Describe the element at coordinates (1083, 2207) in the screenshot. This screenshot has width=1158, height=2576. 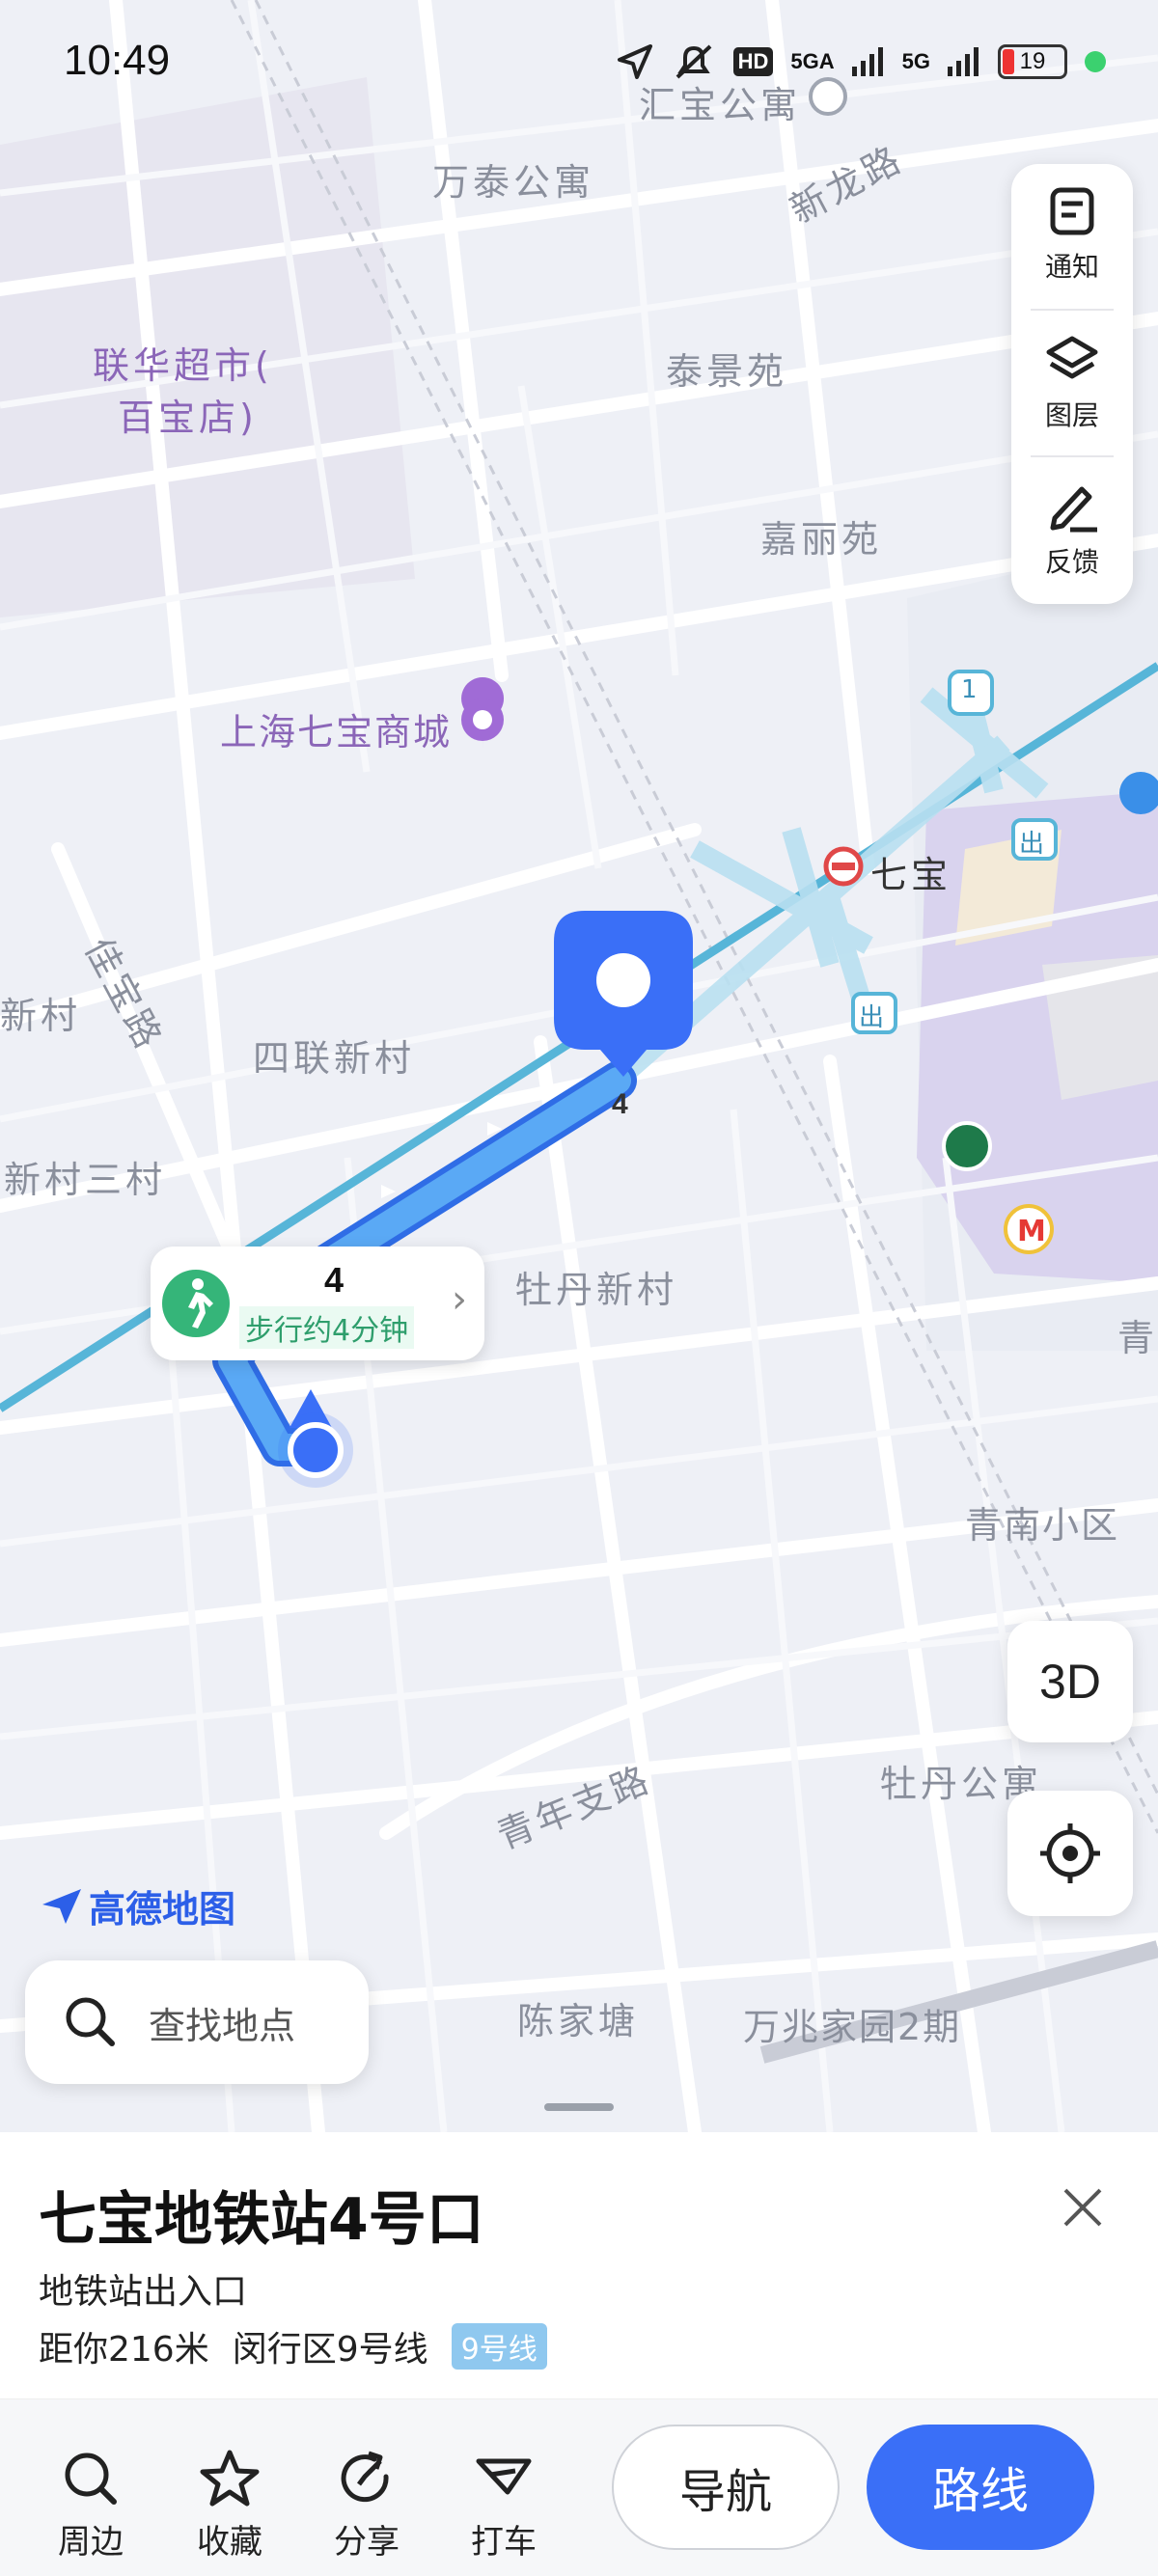
I see `close-icon` at that location.